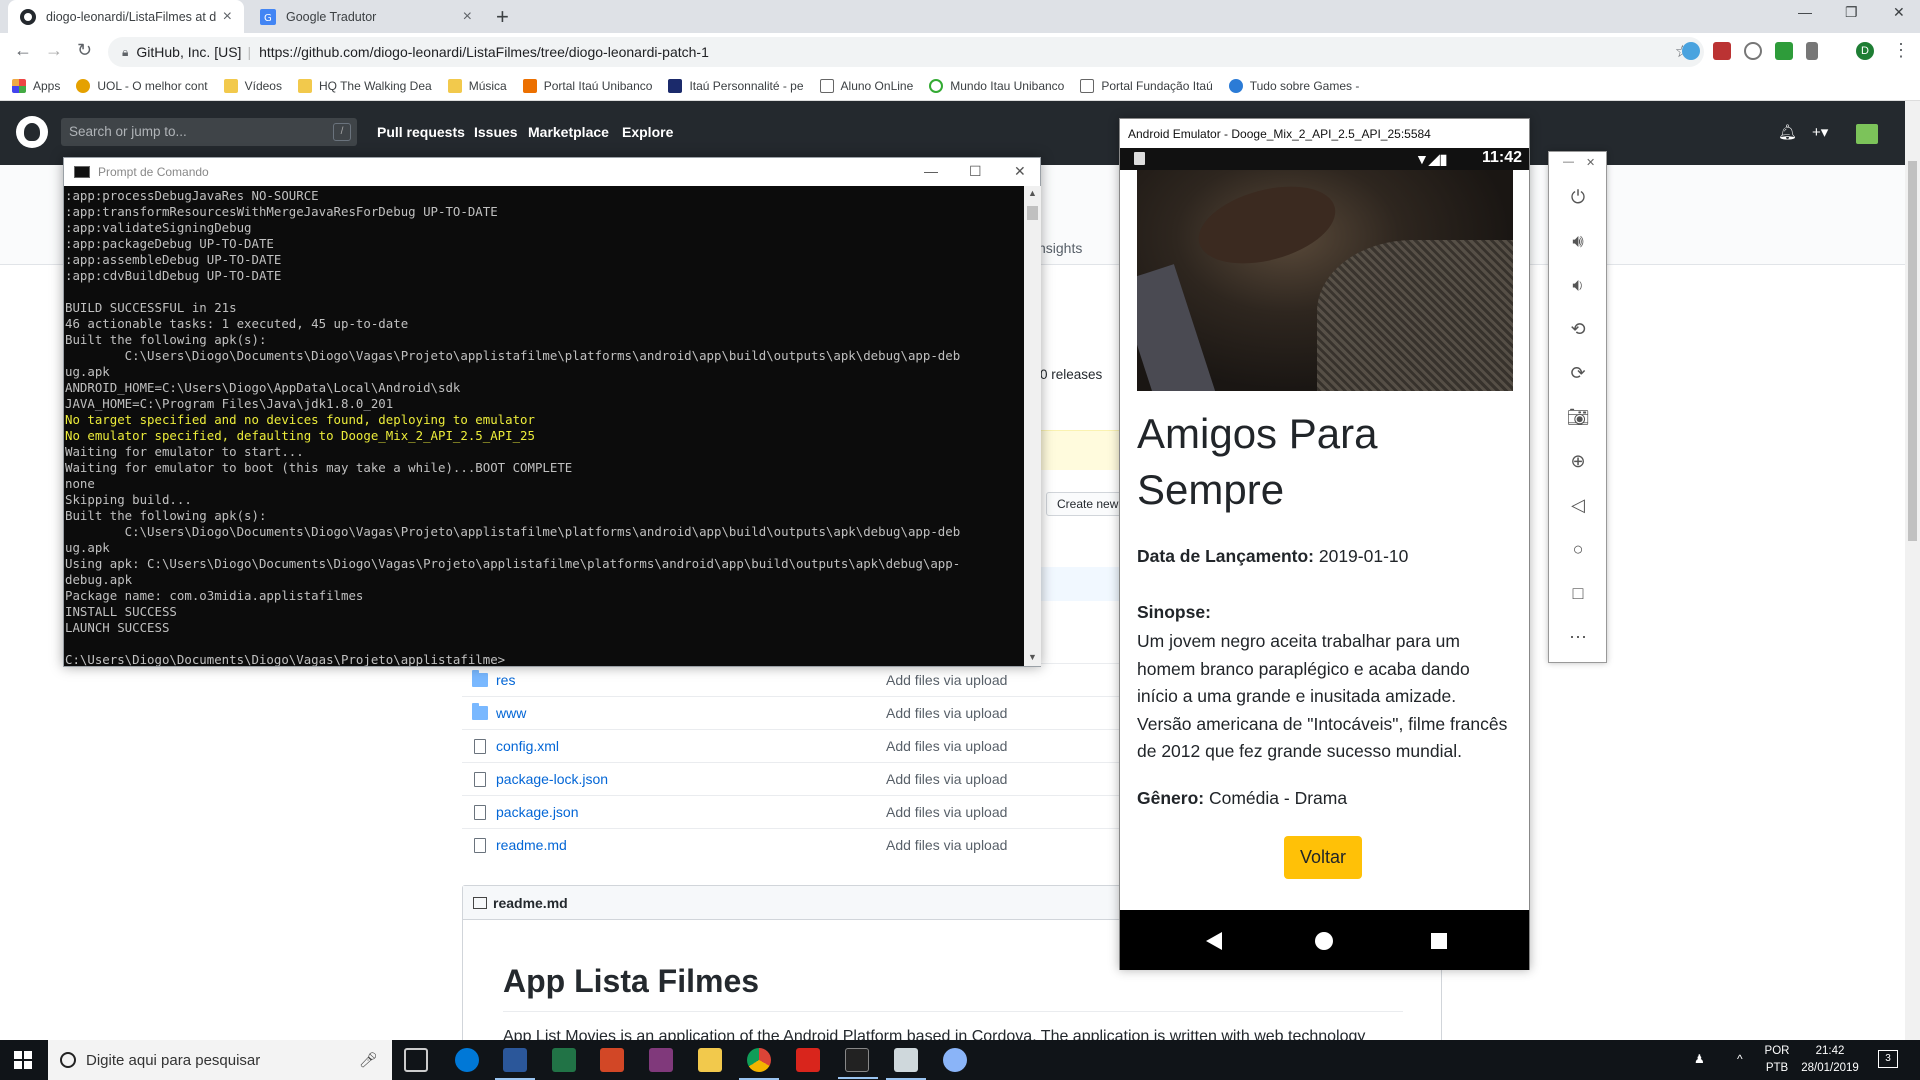 Image resolution: width=1920 pixels, height=1080 pixels. I want to click on acrobat-icon, so click(808, 1060).